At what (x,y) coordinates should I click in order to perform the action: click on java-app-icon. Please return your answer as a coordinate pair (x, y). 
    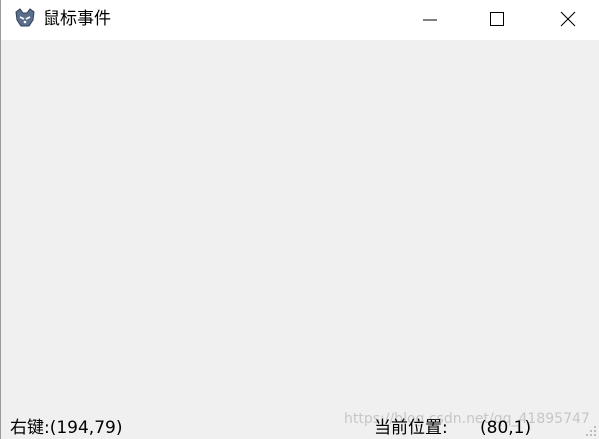
    Looking at the image, I should click on (25, 17).